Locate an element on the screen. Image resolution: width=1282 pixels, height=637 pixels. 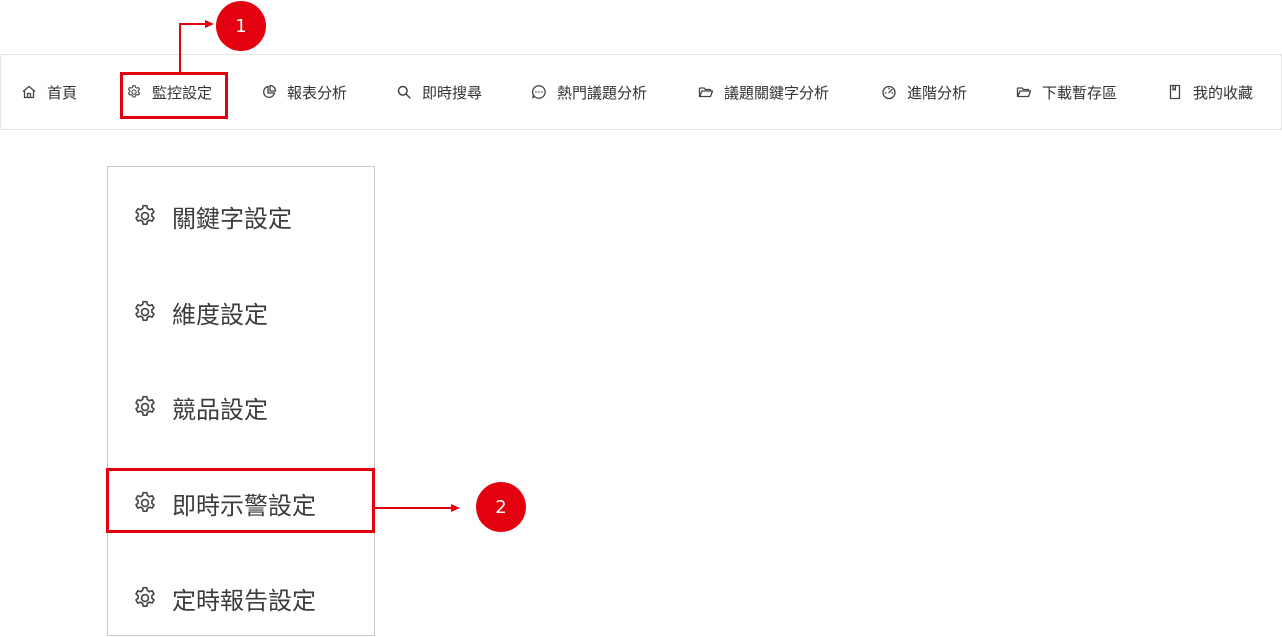
dropdown-item-competitor-settings: 競品設定 is located at coordinates (241, 407).